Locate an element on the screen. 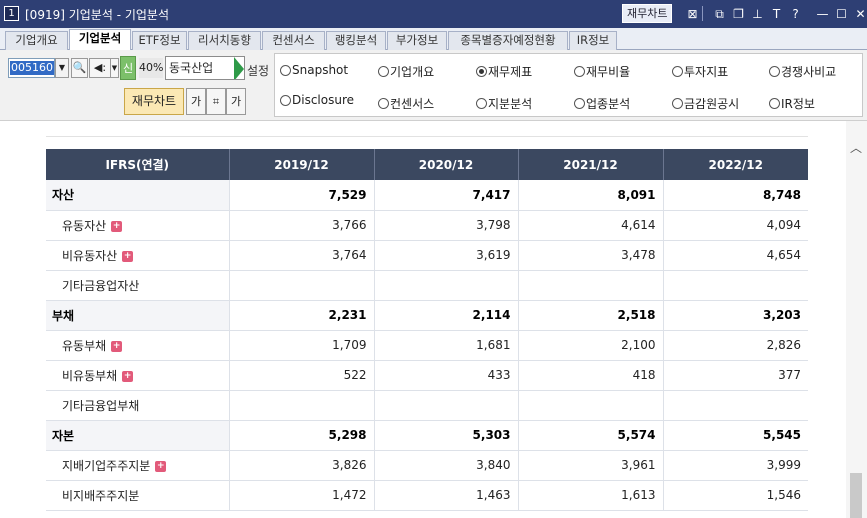 This screenshot has height=518, width=867. table-cell: 1,681 is located at coordinates (446, 345).